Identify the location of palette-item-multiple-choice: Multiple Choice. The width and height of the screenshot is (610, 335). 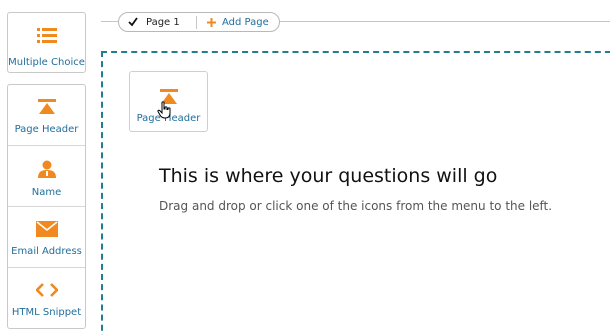
(46, 42).